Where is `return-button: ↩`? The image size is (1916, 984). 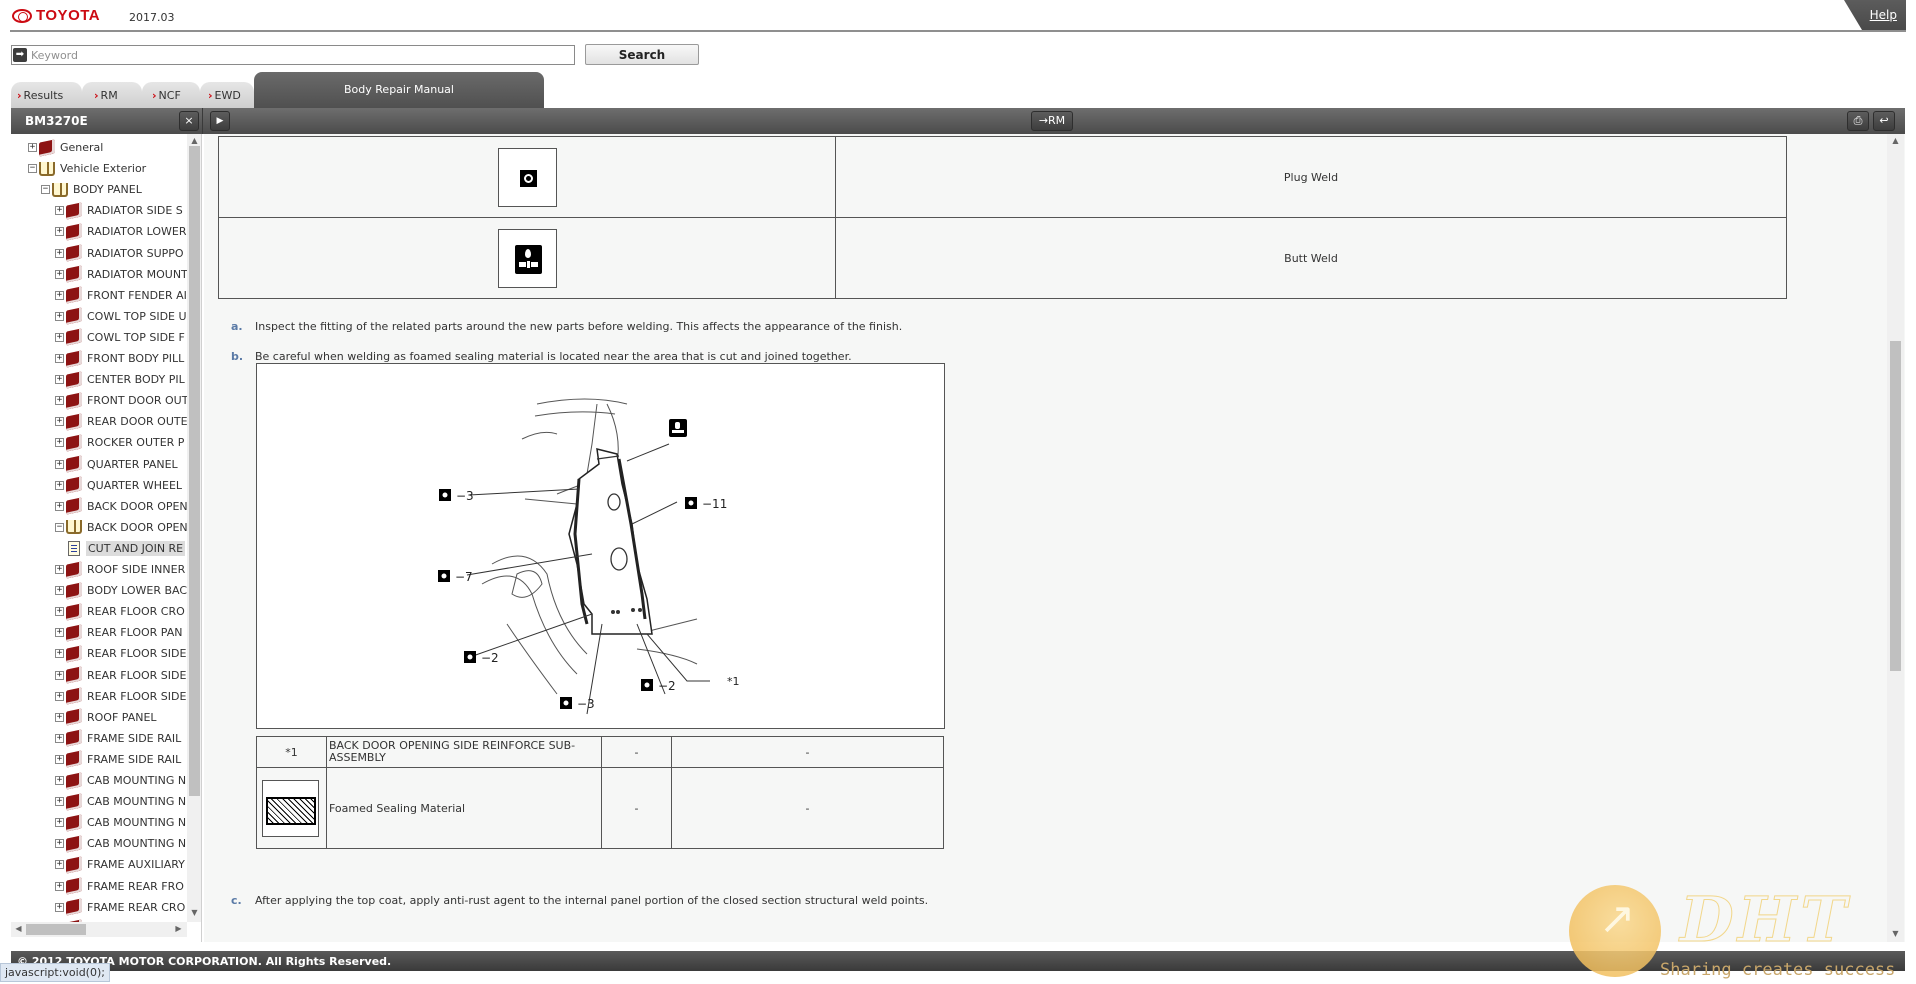 return-button: ↩ is located at coordinates (1884, 121).